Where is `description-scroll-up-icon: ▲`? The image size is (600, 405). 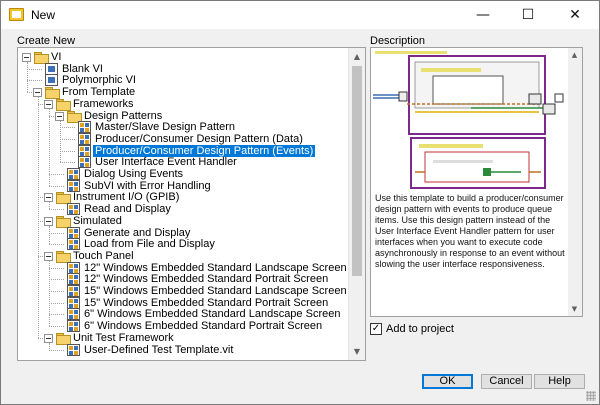
description-scroll-up-icon: ▲ is located at coordinates (574, 55).